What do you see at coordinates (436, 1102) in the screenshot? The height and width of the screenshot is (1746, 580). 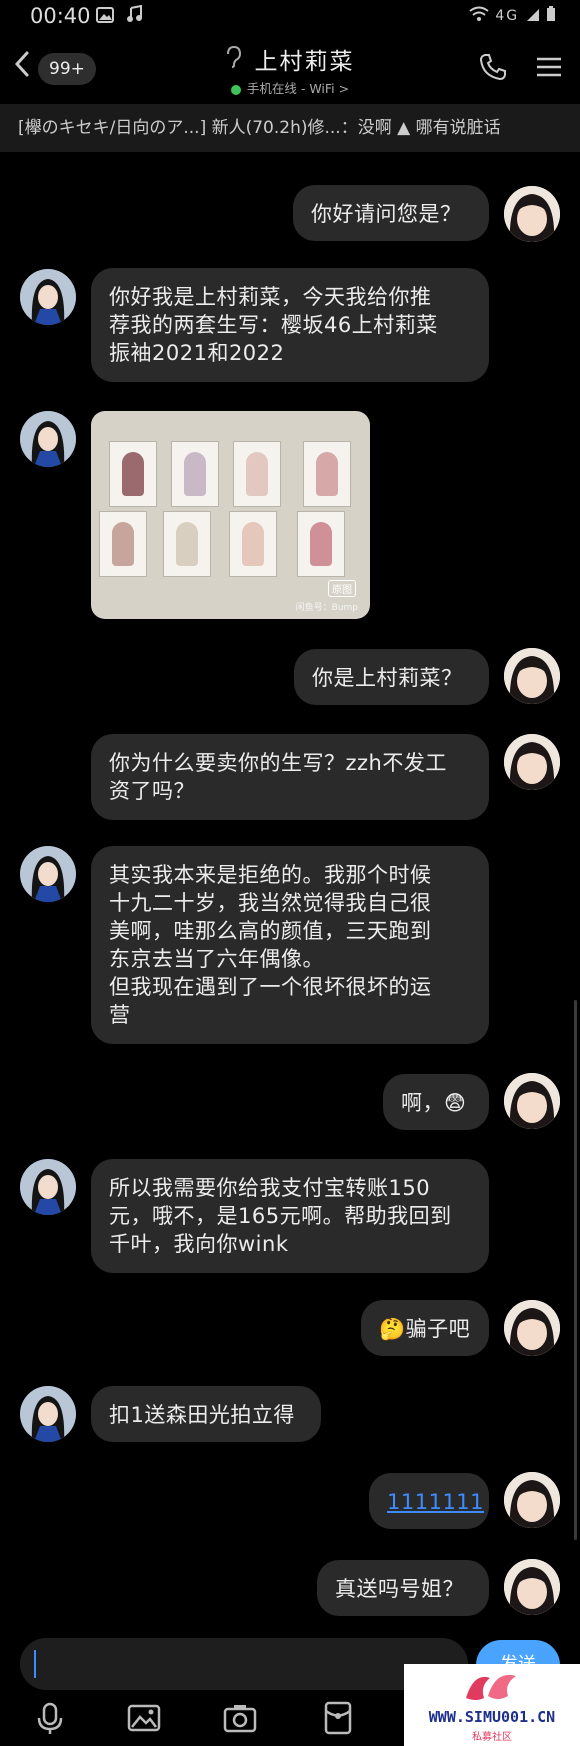 I see `message-bubble: 啊，😨` at bounding box center [436, 1102].